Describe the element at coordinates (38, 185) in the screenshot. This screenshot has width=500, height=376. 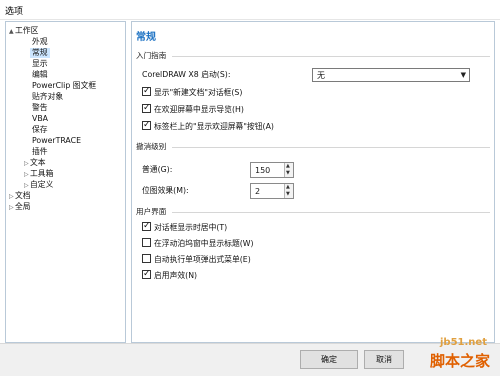
I see `tree-node-customize: ▷自定义` at that location.